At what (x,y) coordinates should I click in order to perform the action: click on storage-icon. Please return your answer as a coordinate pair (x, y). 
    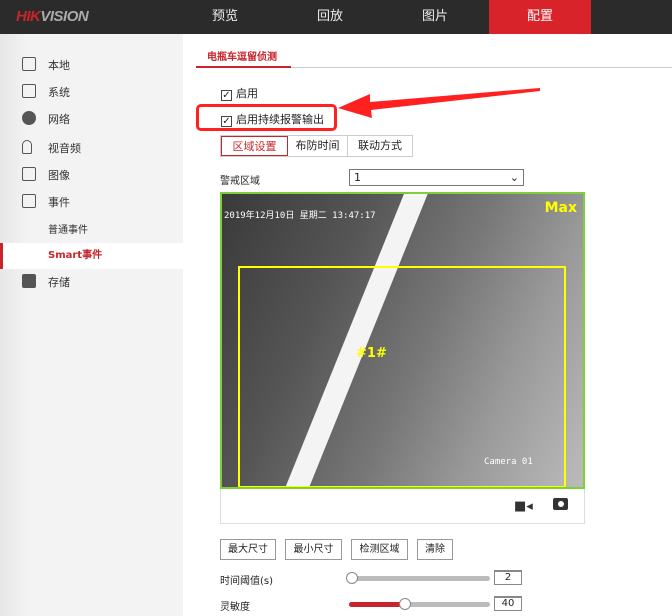
    Looking at the image, I should click on (29, 281).